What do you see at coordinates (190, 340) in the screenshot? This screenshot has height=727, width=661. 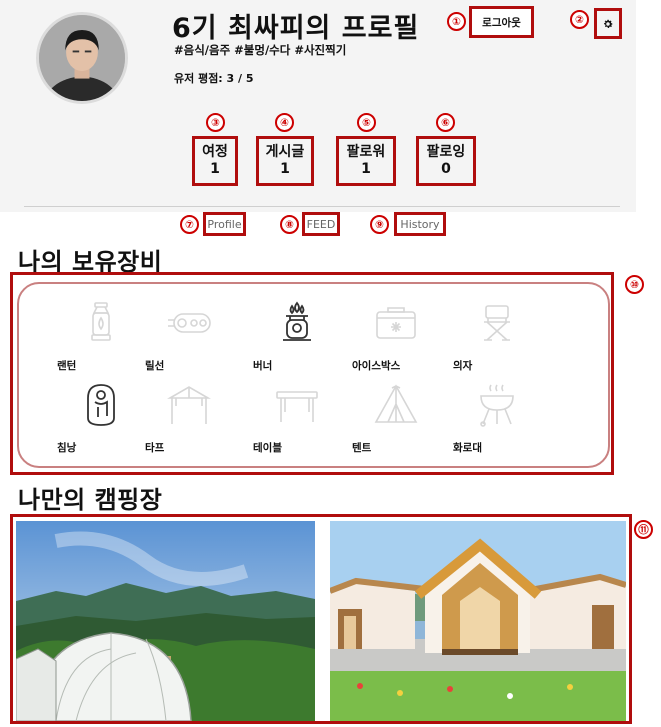 I see `gear-item-power-reel: 릴선` at bounding box center [190, 340].